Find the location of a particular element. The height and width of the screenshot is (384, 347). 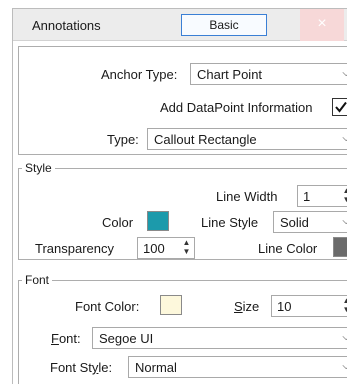

size-label-mnemonic: S is located at coordinates (238, 306).